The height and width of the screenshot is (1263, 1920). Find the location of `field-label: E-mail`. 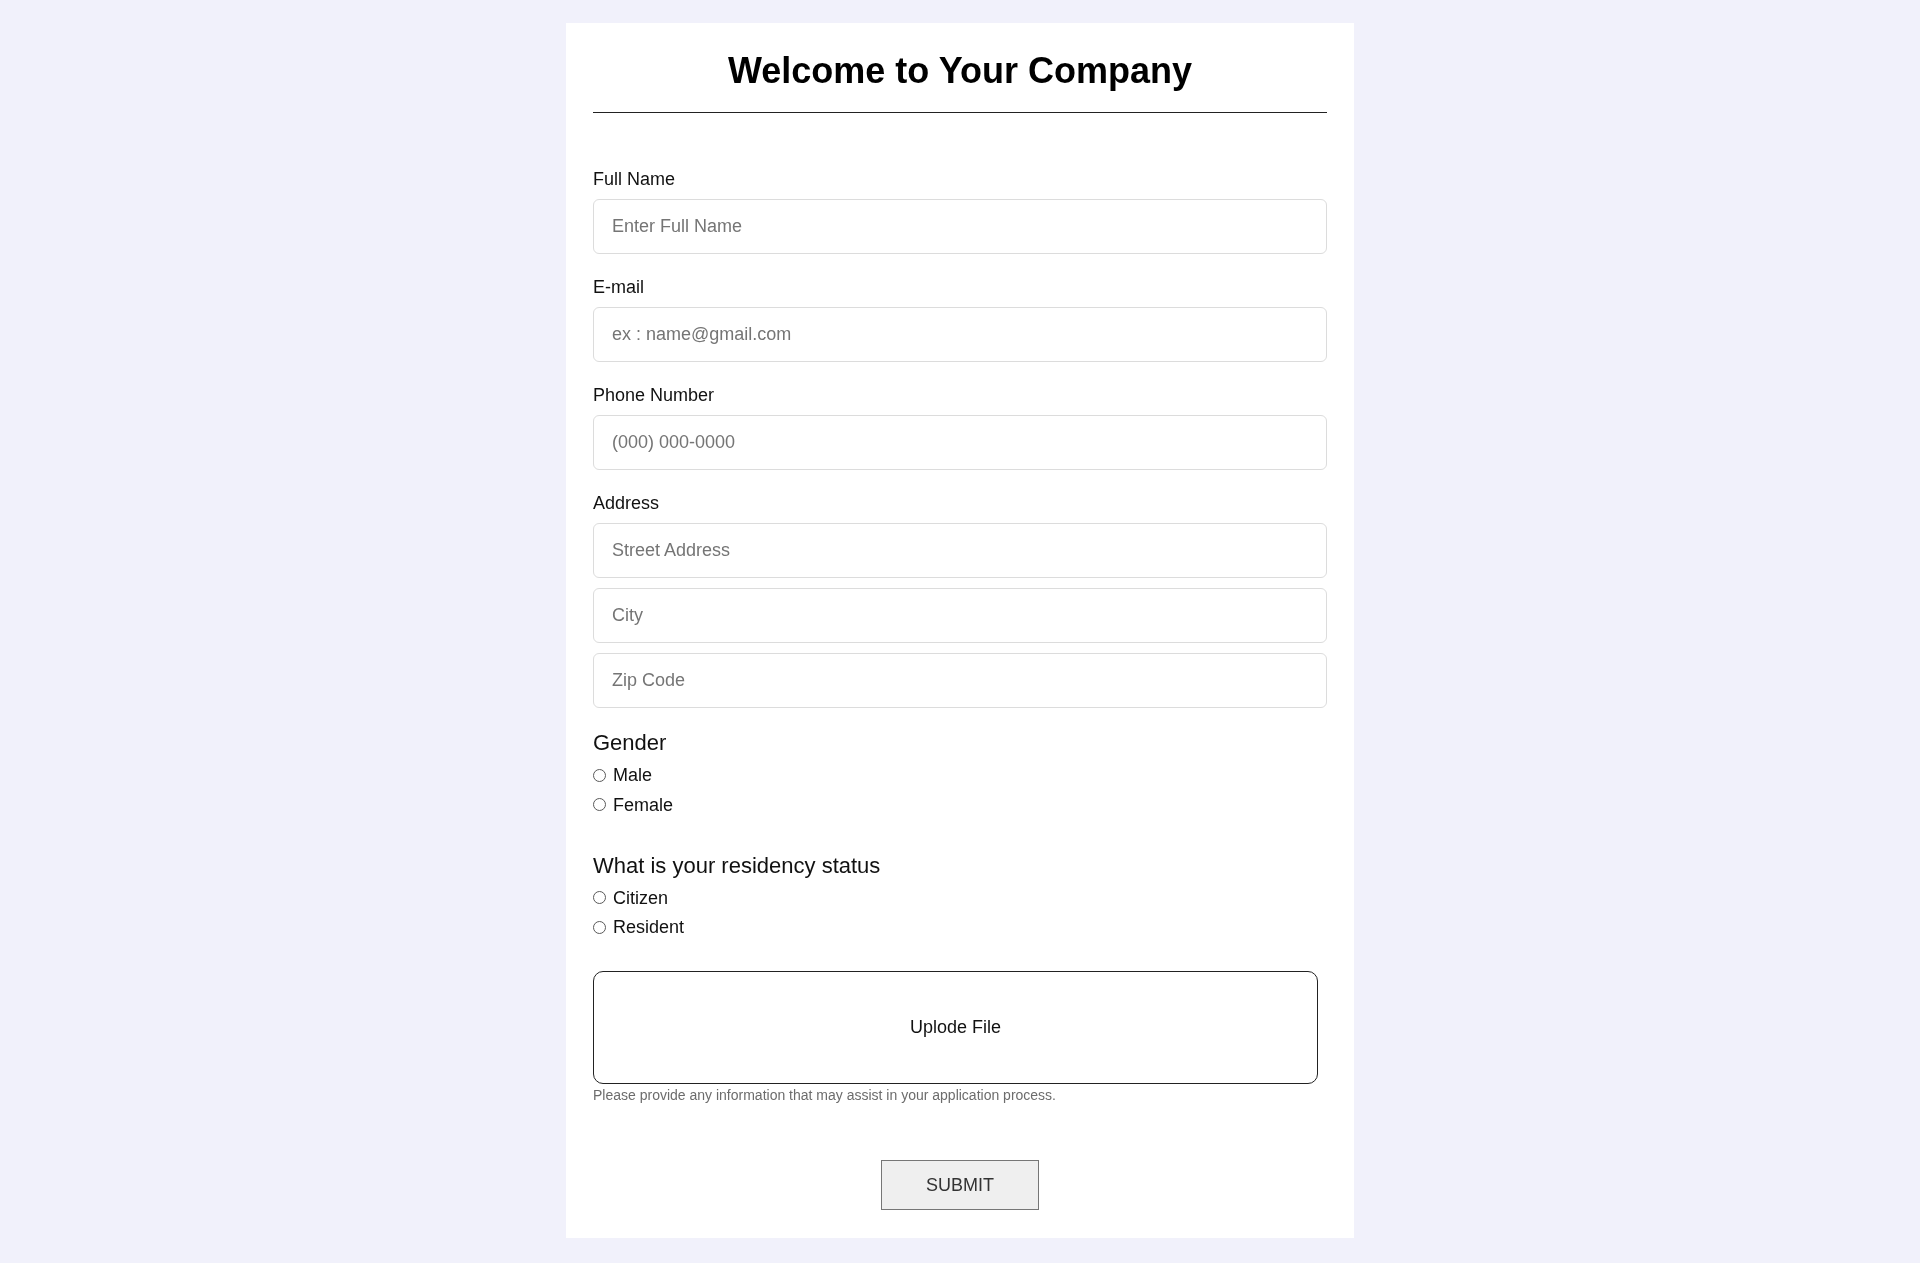

field-label: E-mail is located at coordinates (619, 287).